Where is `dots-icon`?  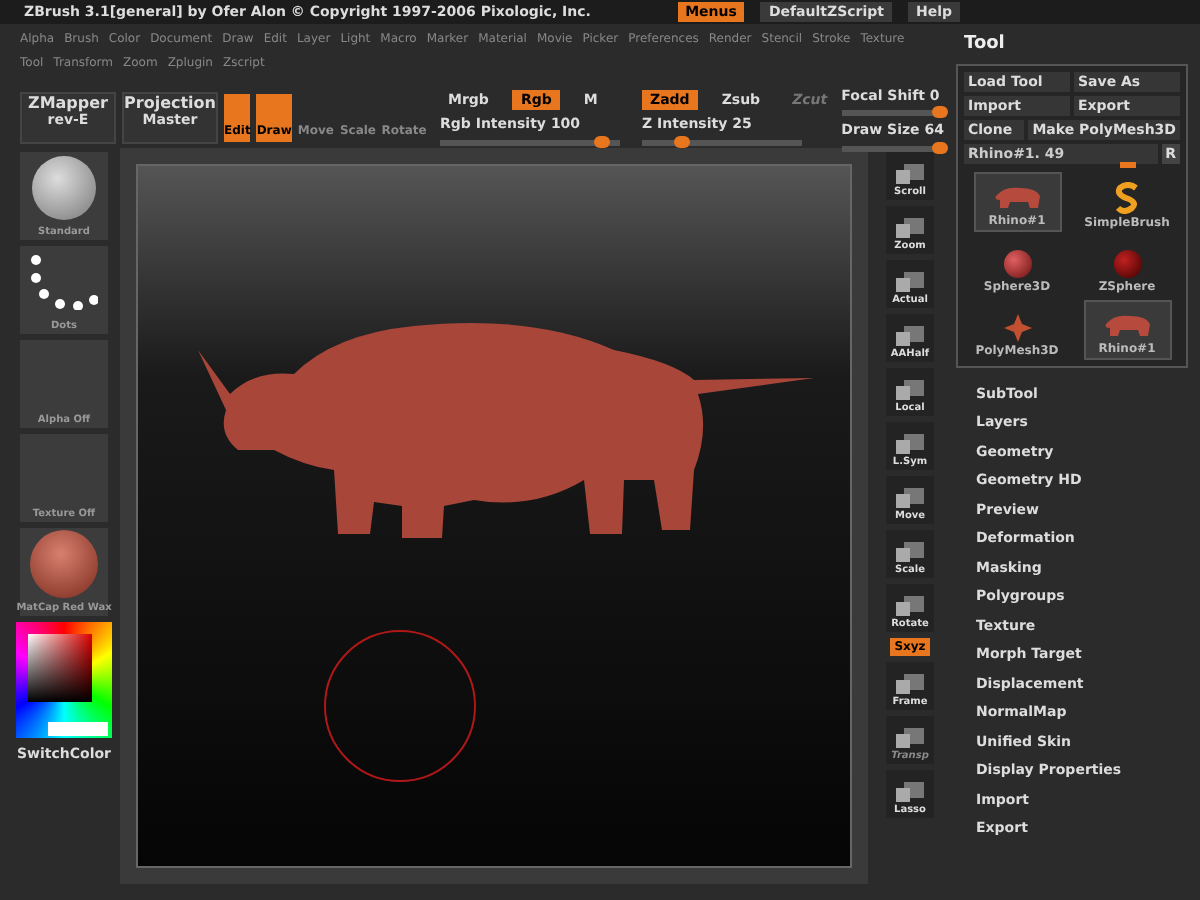 dots-icon is located at coordinates (64, 282).